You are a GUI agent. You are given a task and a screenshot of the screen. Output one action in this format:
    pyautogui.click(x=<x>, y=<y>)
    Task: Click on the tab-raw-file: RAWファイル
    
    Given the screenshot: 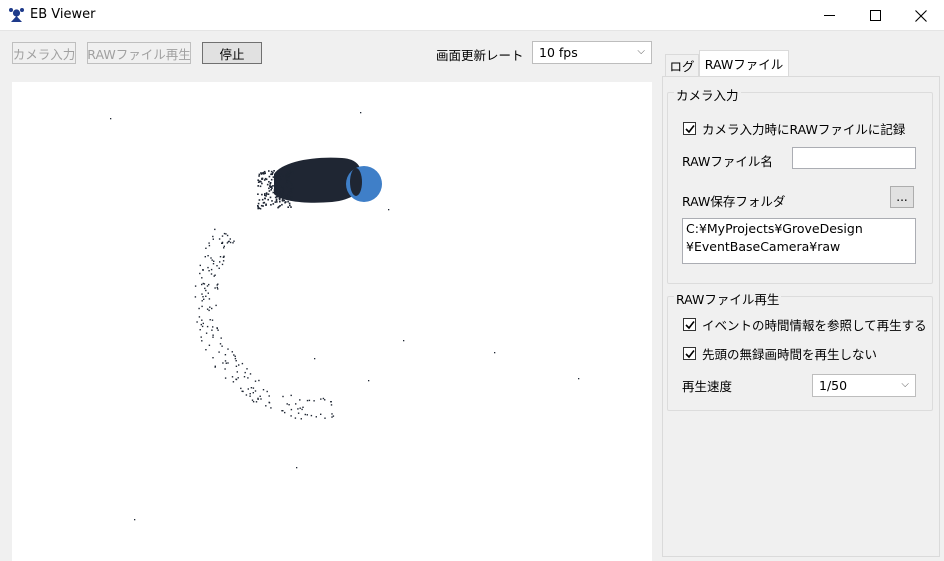 What is the action you would take?
    pyautogui.click(x=744, y=63)
    